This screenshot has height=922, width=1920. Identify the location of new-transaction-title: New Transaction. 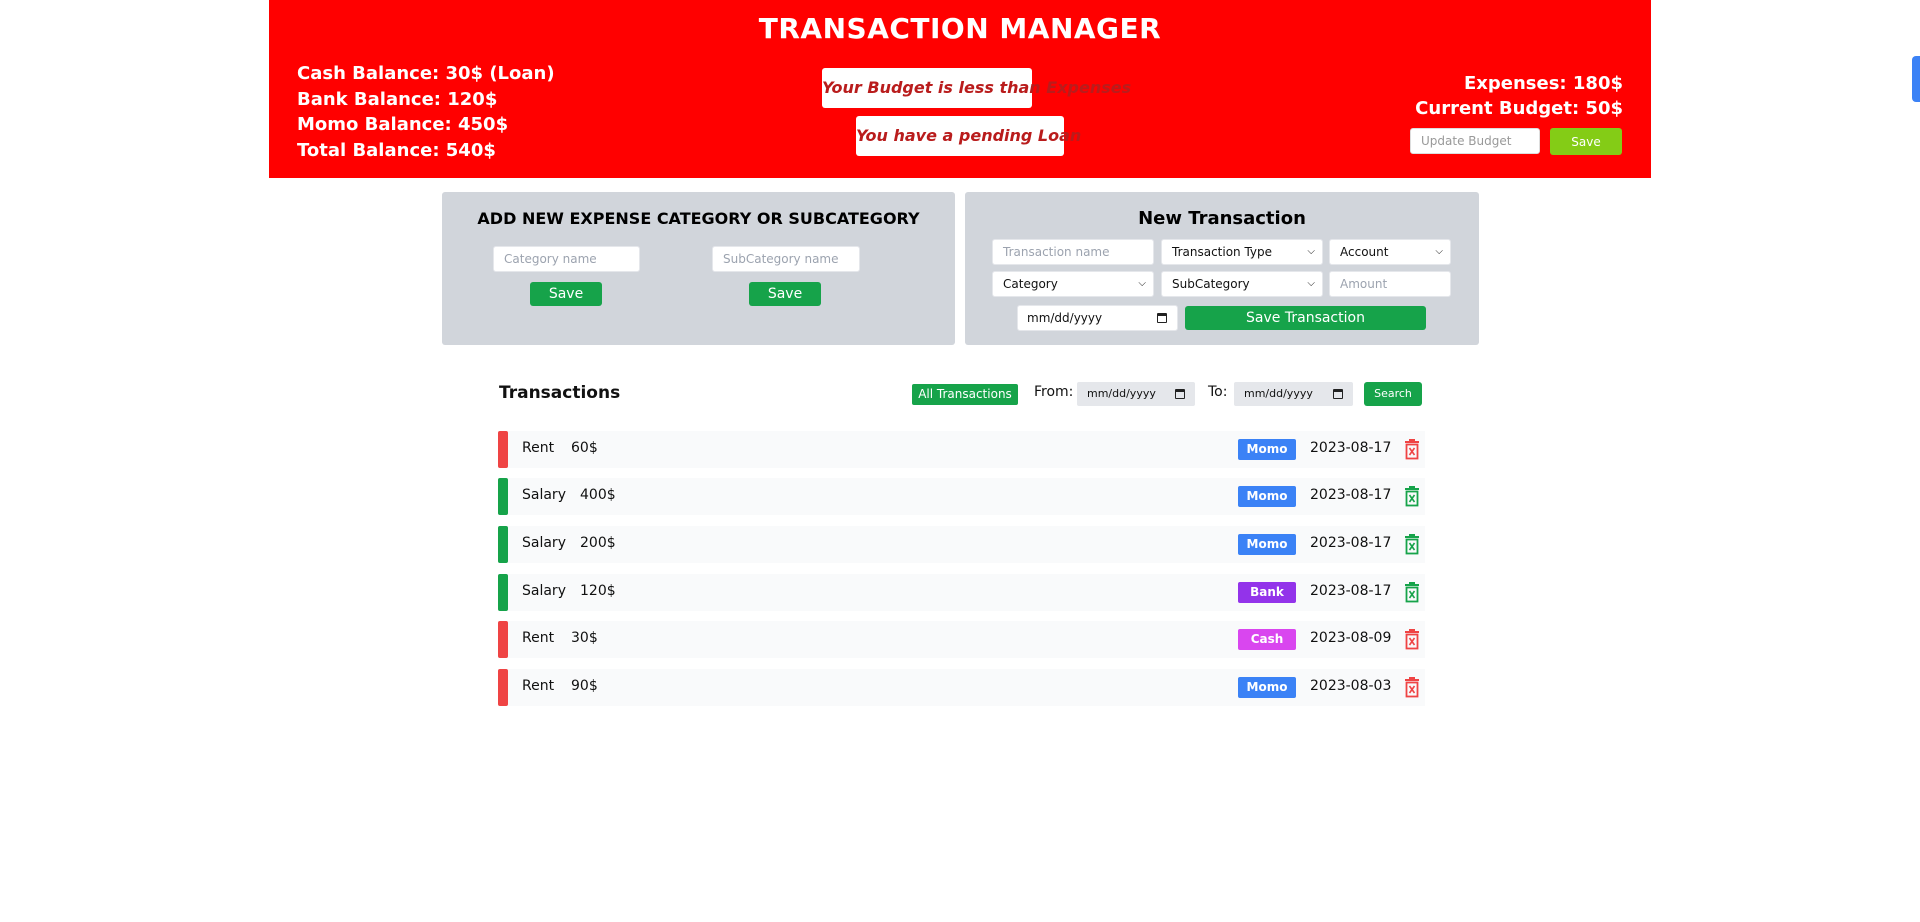
(1222, 218).